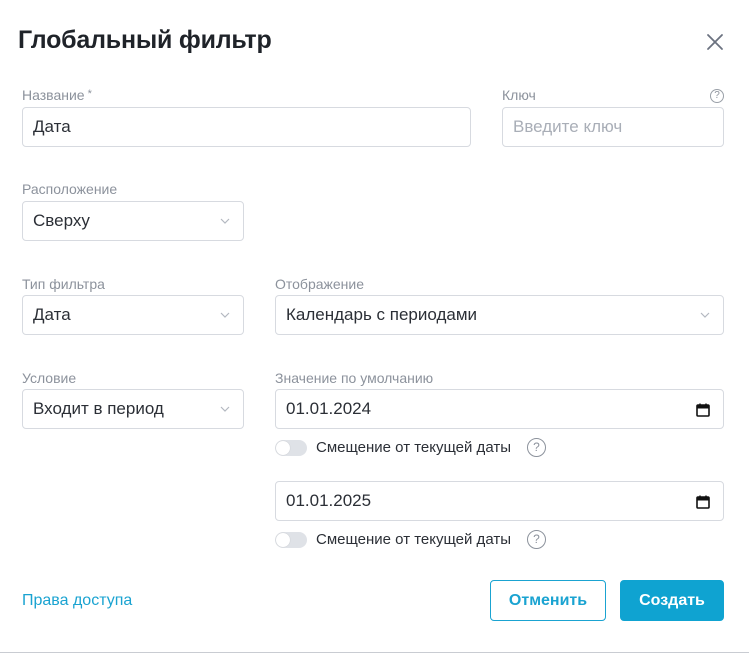  Describe the element at coordinates (382, 314) in the screenshot. I see `display-select-value: Календарь с периодами` at that location.